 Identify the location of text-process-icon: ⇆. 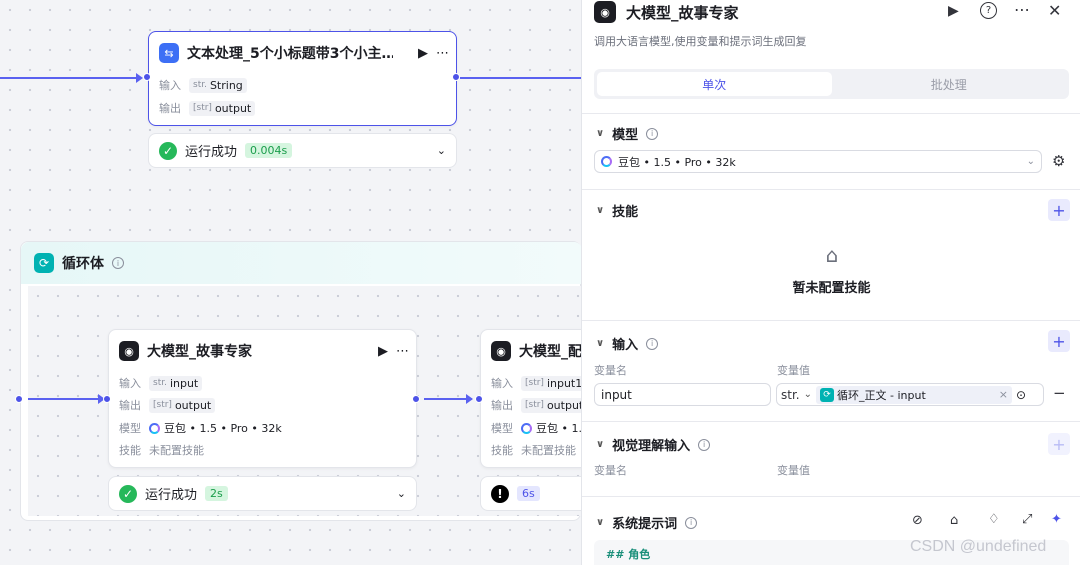
(169, 53).